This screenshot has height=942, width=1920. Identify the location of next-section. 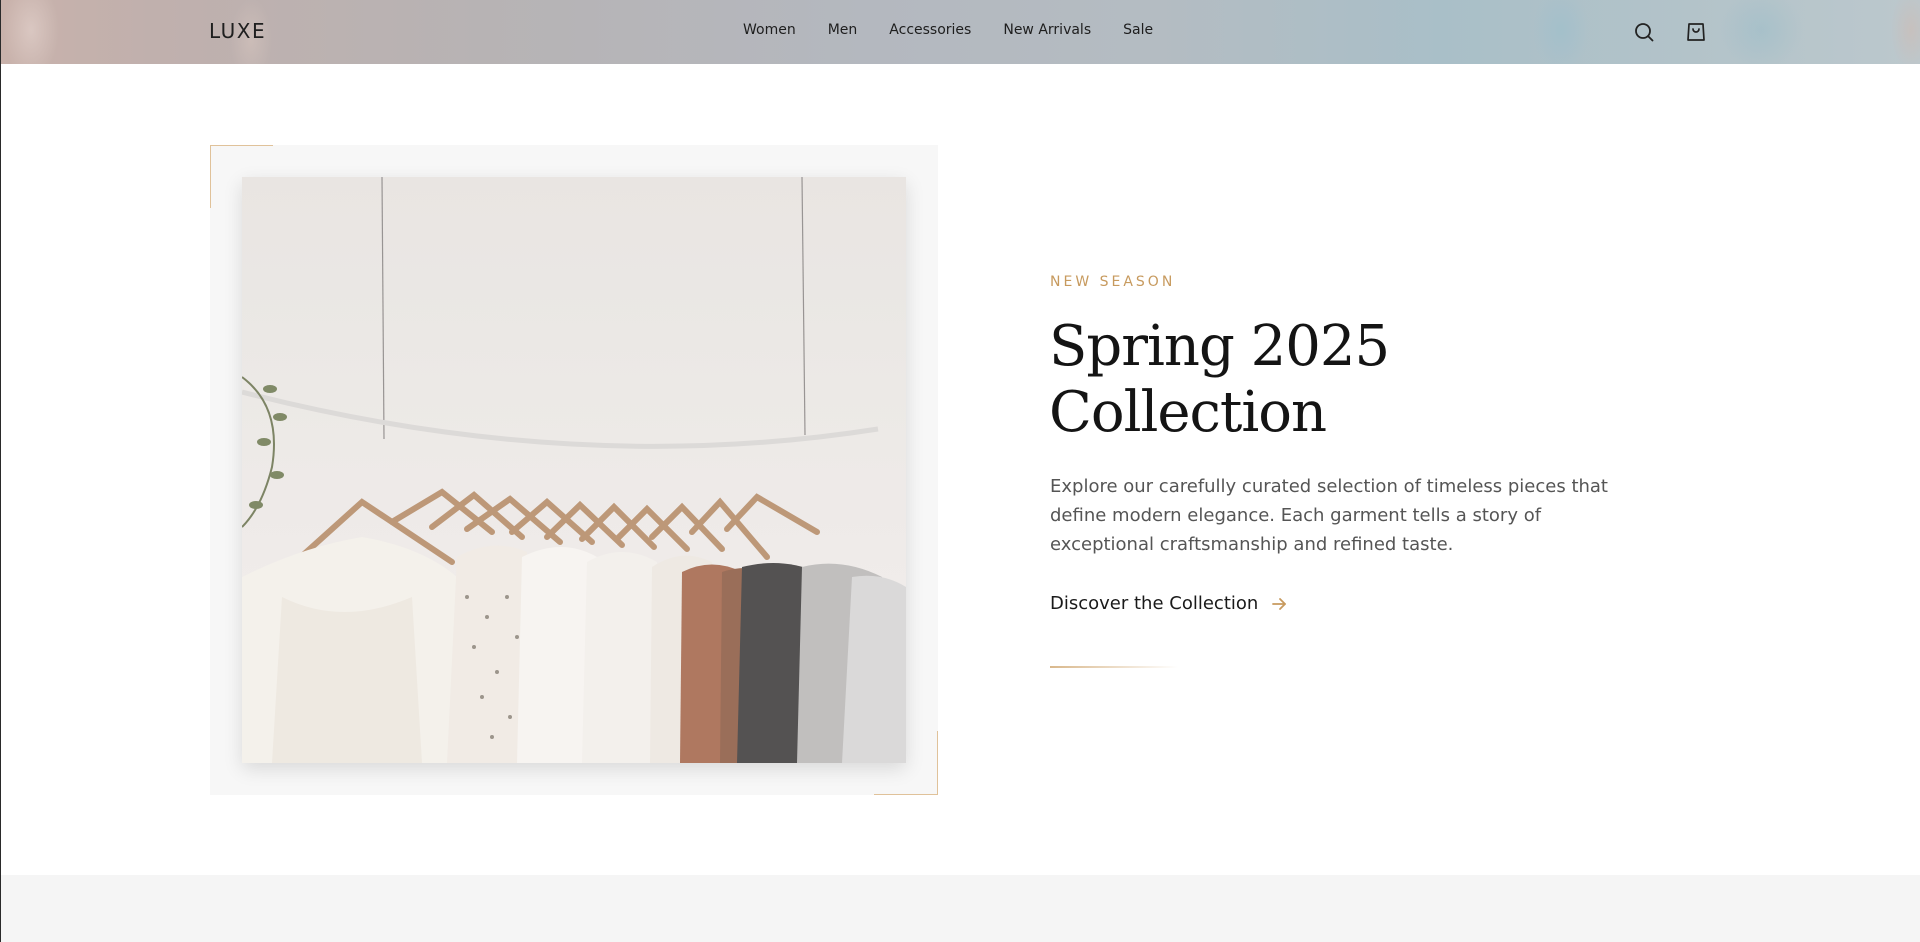
(960, 908).